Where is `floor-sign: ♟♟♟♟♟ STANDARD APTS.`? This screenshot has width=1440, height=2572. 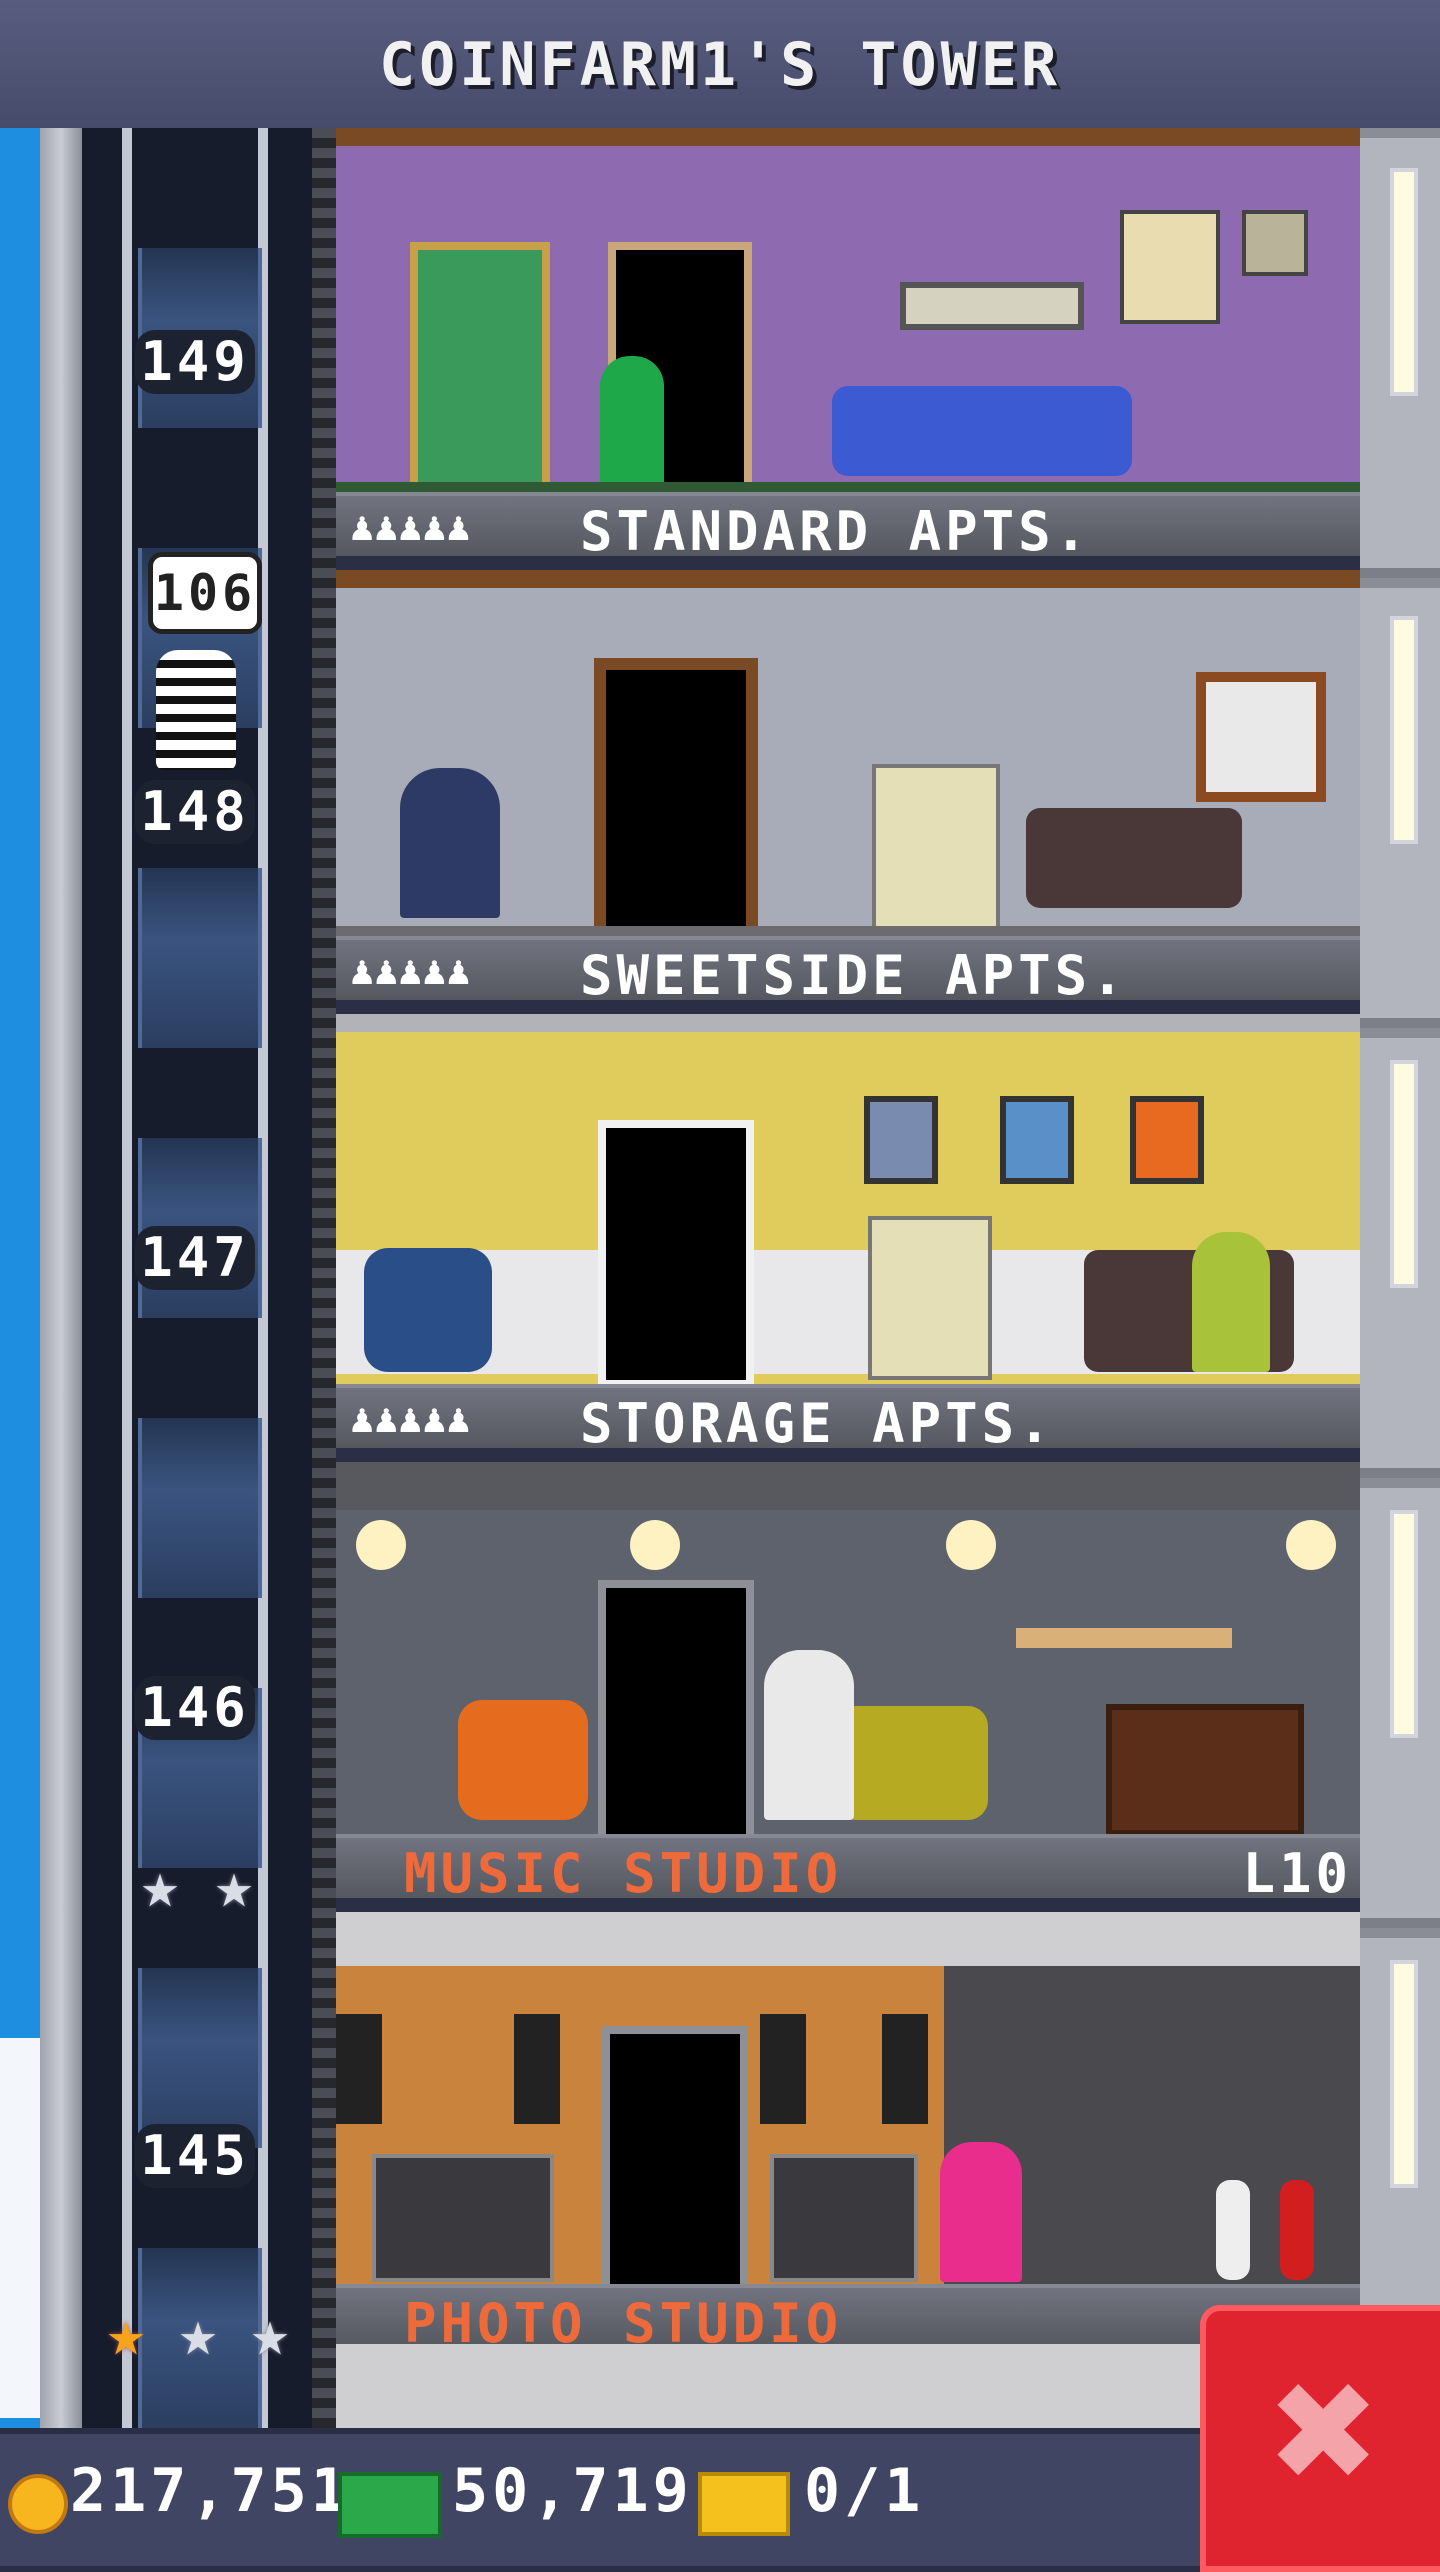
floor-sign: ♟♟♟♟♟ STANDARD APTS. is located at coordinates (848, 527).